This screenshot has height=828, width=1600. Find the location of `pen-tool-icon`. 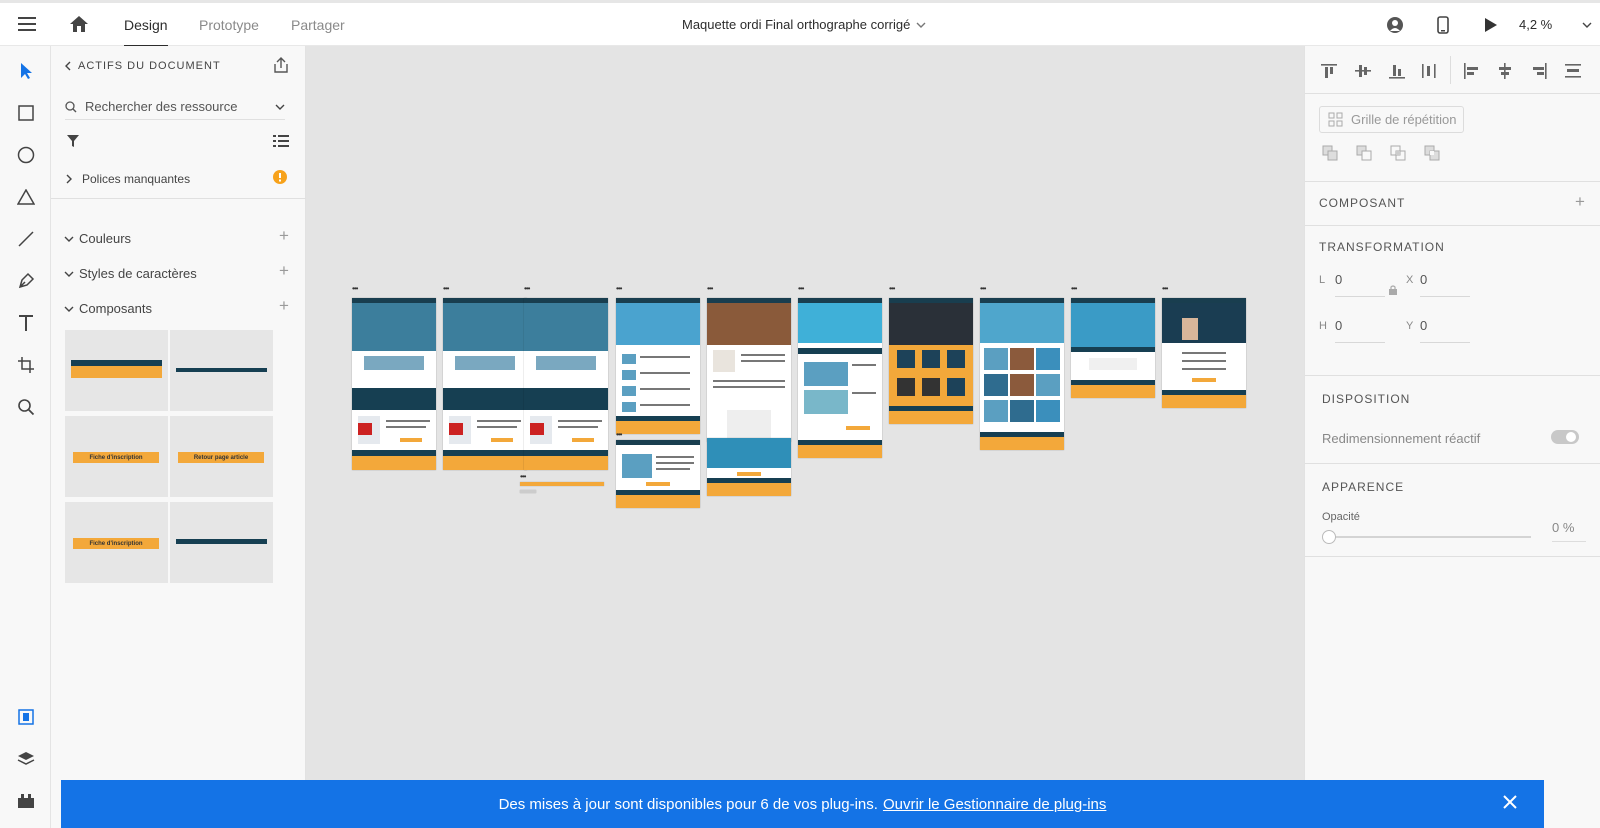

pen-tool-icon is located at coordinates (26, 281).